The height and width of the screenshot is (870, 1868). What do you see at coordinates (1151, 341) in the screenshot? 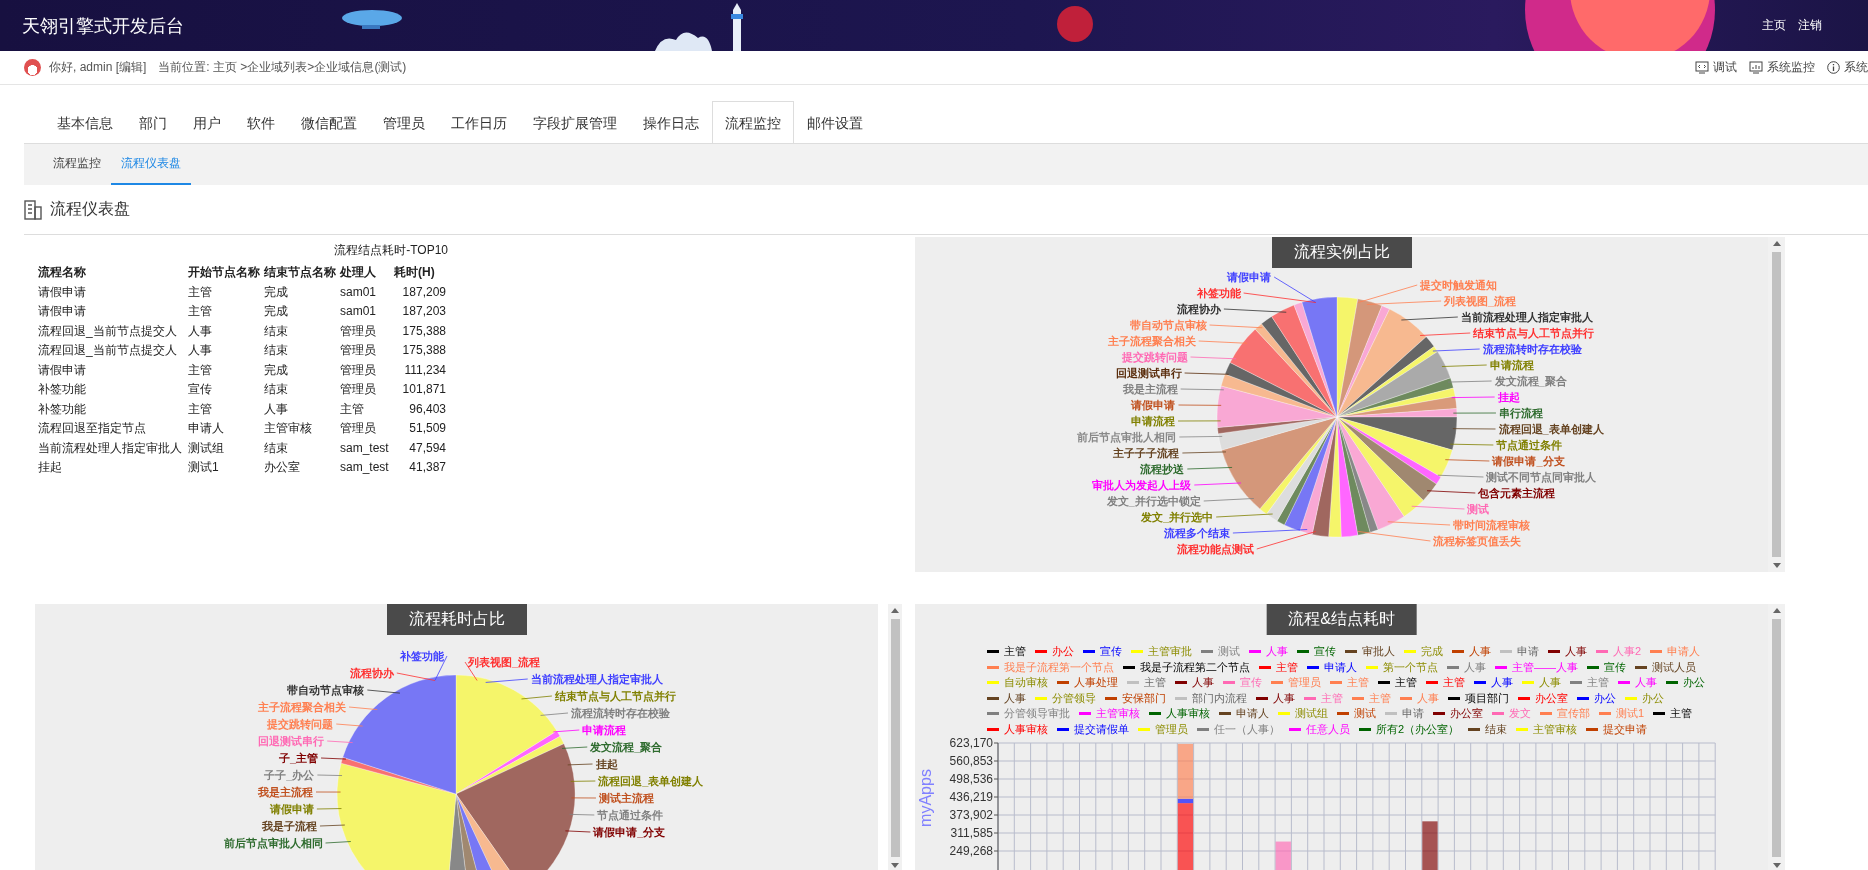
I see `pie-label: 主子流程聚合相关` at bounding box center [1151, 341].